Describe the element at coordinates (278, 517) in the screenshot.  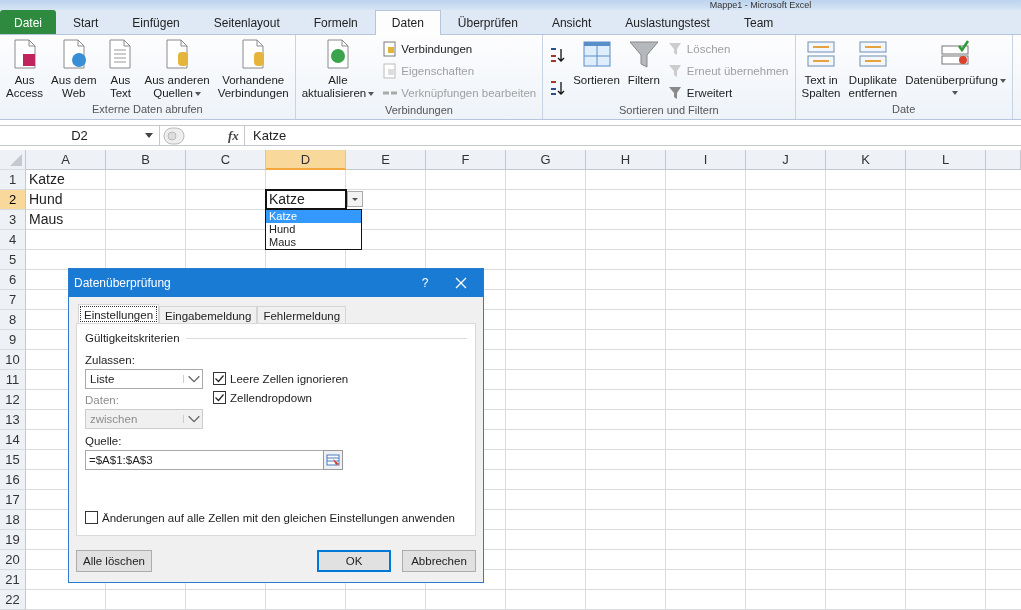
I see `checkbox-label: Änderungen auf alle Zellen mit den gleichen Einstellungen anwenden` at that location.